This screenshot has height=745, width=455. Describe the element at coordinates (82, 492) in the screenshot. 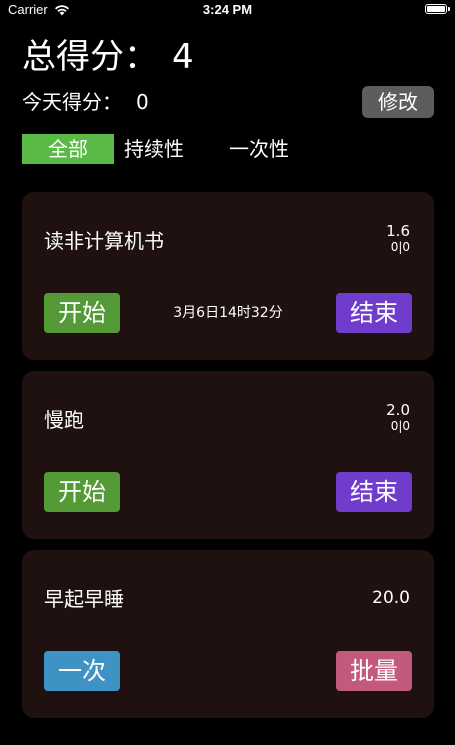

I see `start-button: 开始` at that location.